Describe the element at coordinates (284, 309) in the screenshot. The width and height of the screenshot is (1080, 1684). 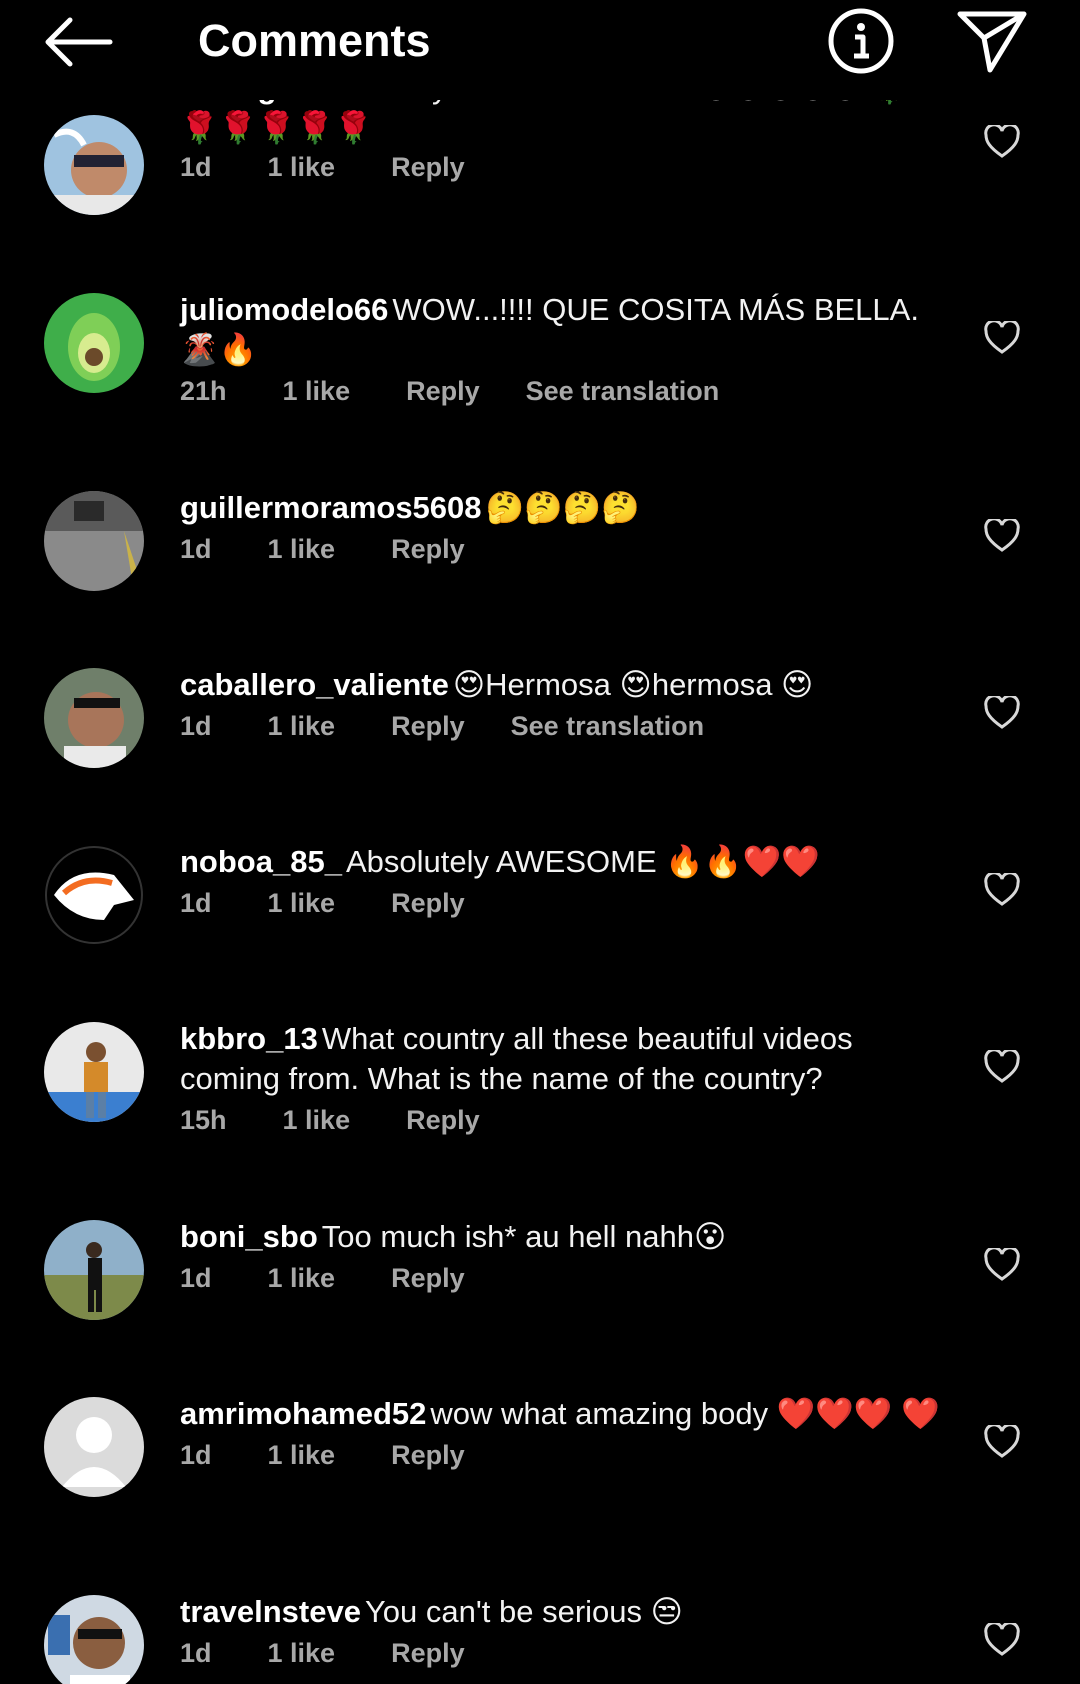
I see `comment-username: juliomodelo66` at that location.